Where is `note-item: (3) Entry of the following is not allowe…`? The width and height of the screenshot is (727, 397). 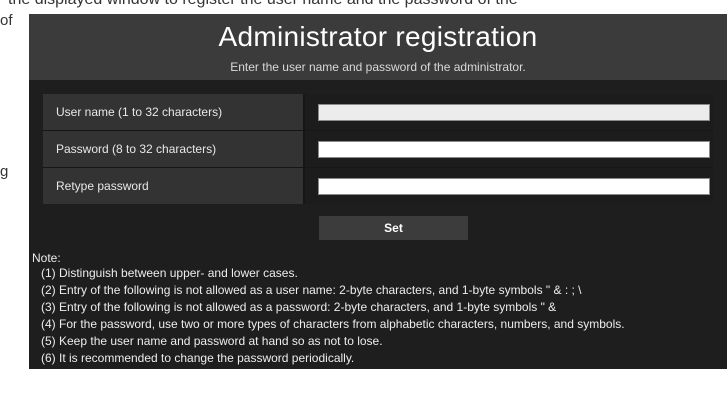
note-item: (3) Entry of the following is not allowe… is located at coordinates (299, 307).